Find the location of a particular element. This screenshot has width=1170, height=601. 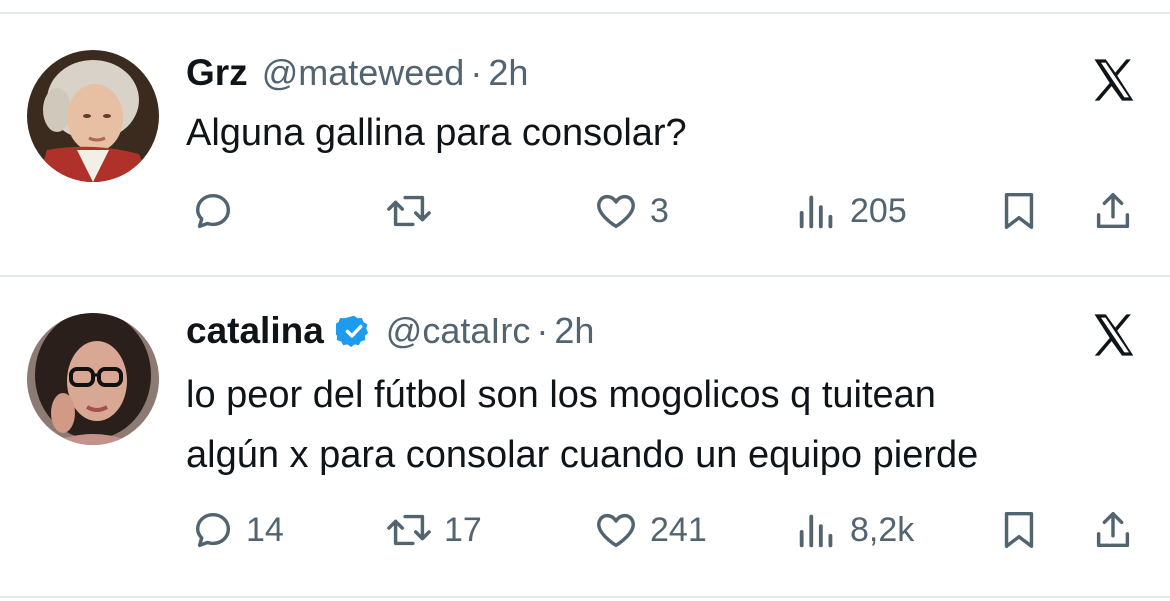

author-name: catalina is located at coordinates (255, 331).